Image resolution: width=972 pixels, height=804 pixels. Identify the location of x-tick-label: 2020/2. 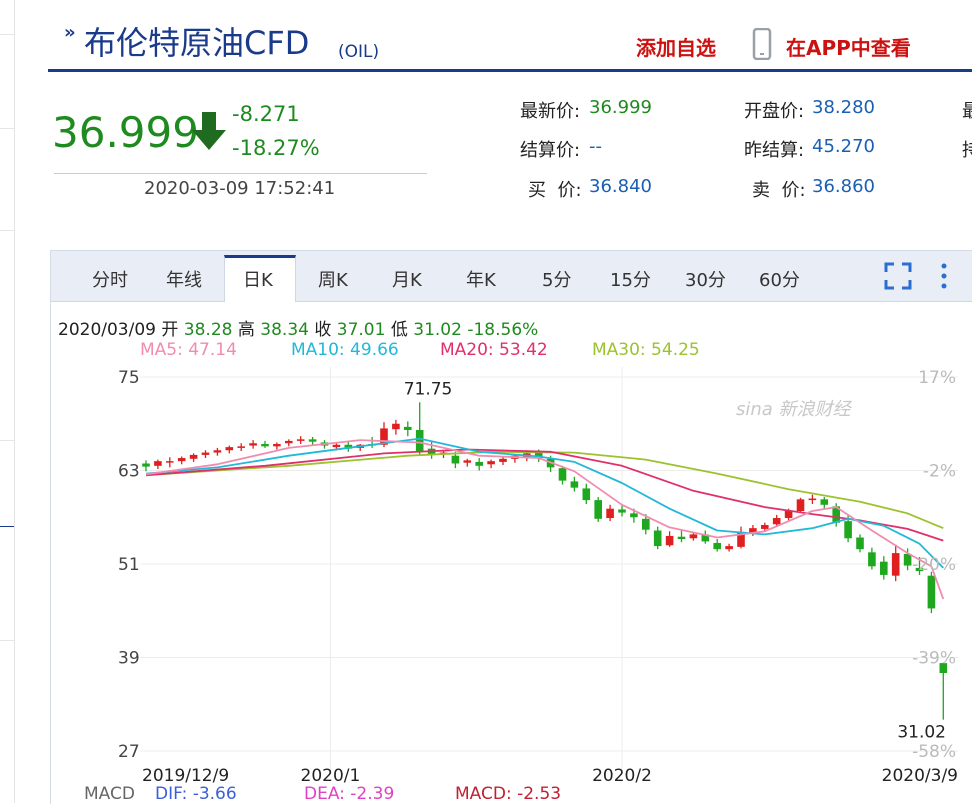
(622, 776).